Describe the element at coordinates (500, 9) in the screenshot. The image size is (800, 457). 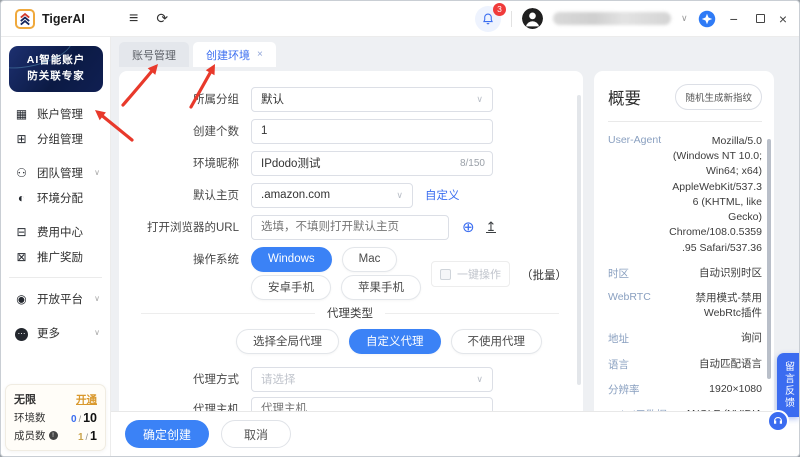
I see `notification-badge: 3` at that location.